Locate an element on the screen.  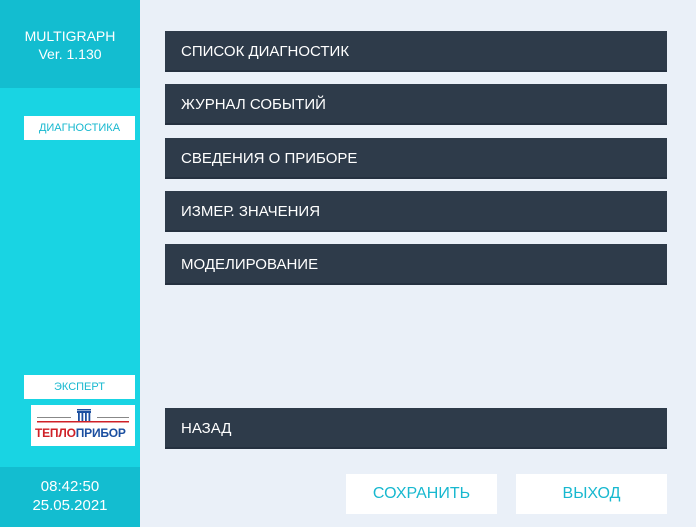
clock-panel: 08:42:50 25.05.2021 is located at coordinates (70, 497).